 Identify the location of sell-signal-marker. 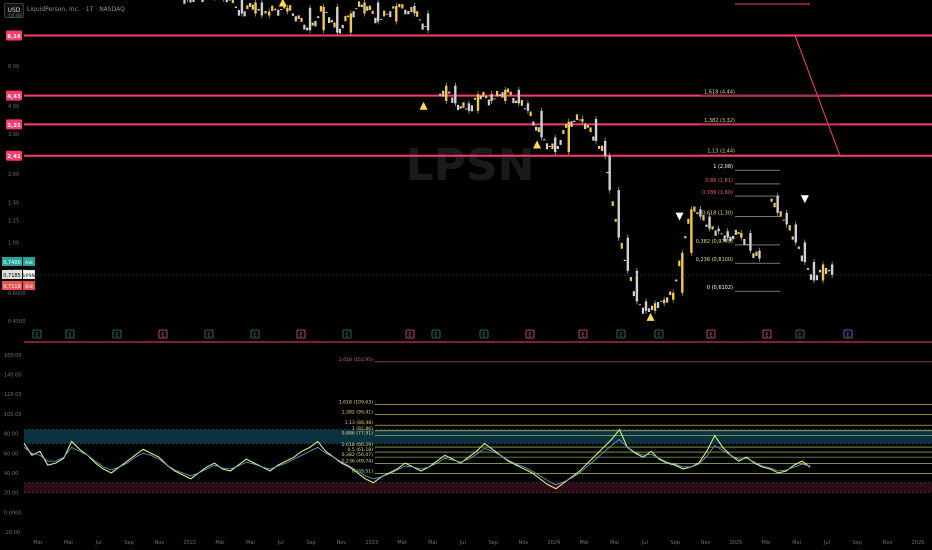
(679, 216).